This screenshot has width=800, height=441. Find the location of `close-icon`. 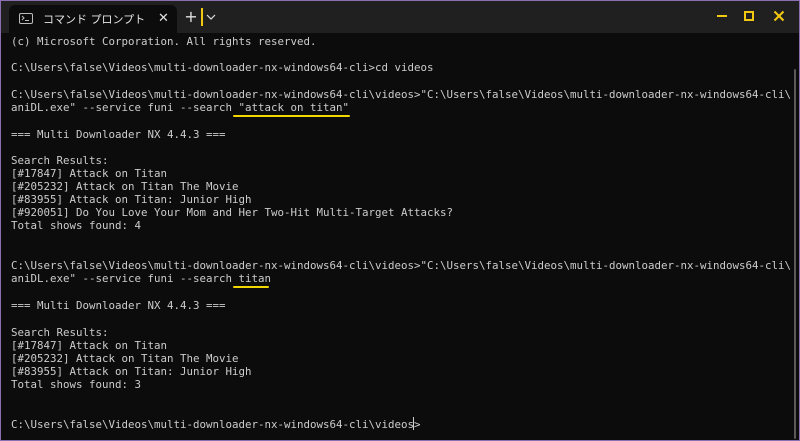

close-icon is located at coordinates (779, 16).